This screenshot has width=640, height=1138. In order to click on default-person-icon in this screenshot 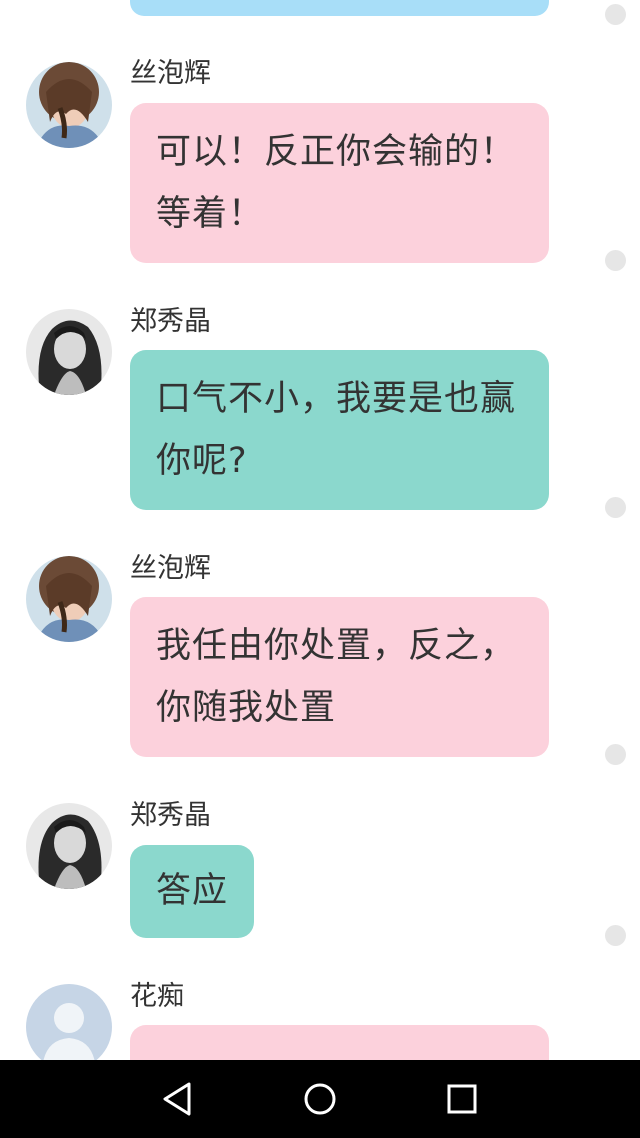, I will do `click(69, 1022)`.